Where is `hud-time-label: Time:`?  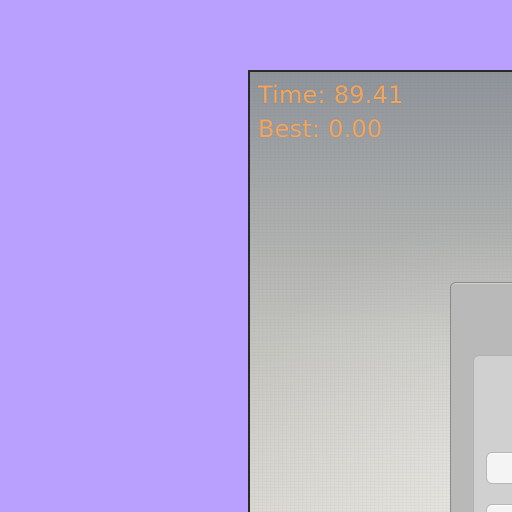
hud-time-label: Time: is located at coordinates (292, 95).